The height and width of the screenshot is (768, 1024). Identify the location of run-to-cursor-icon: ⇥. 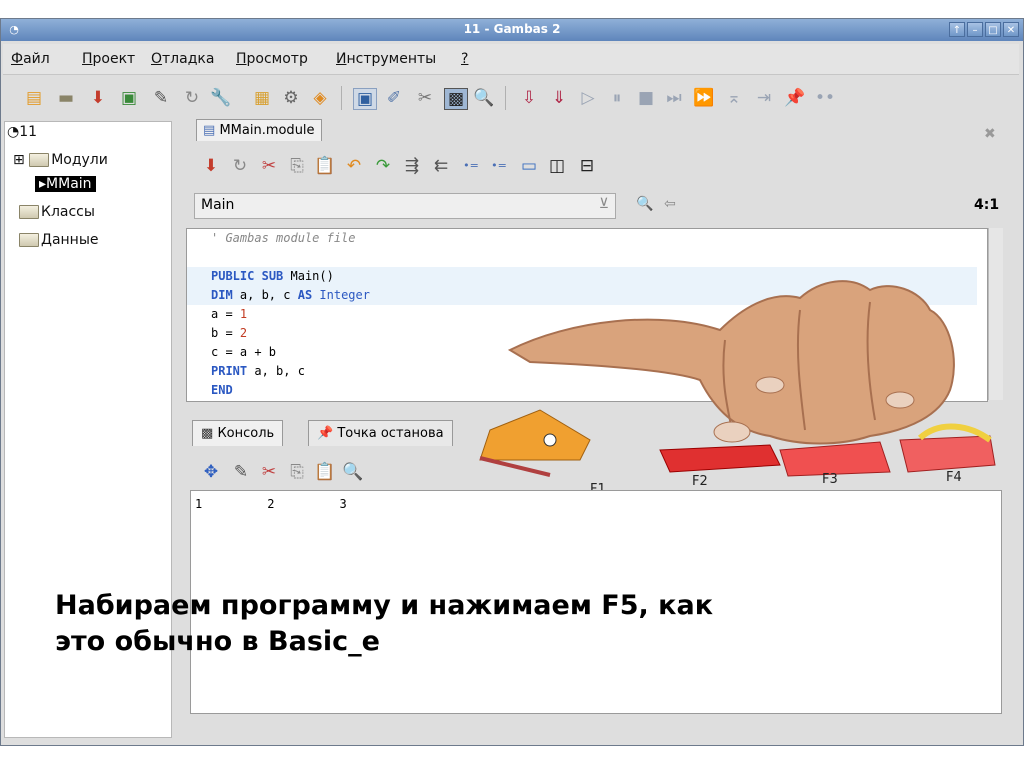
(764, 98).